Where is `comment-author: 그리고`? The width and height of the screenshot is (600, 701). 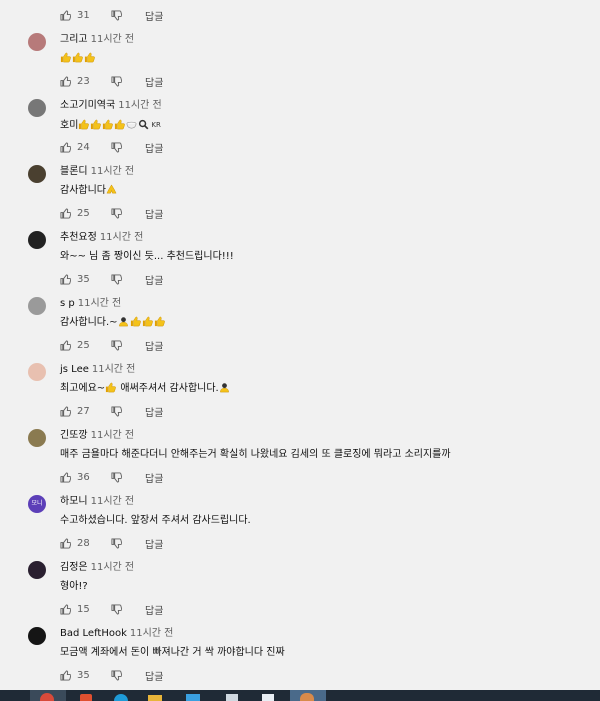 comment-author: 그리고 is located at coordinates (74, 39).